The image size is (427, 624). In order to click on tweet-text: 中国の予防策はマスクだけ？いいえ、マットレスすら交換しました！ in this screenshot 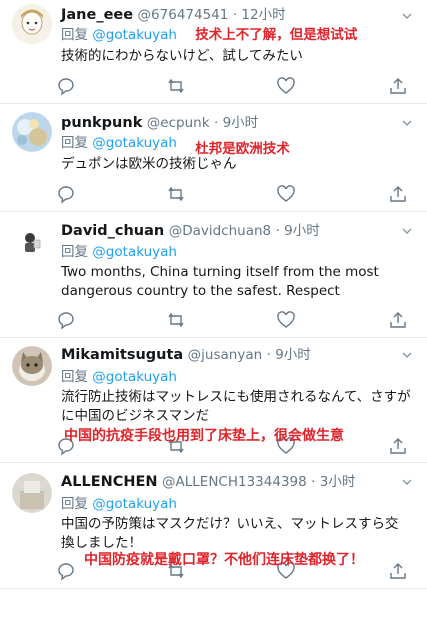, I will do `click(230, 533)`.